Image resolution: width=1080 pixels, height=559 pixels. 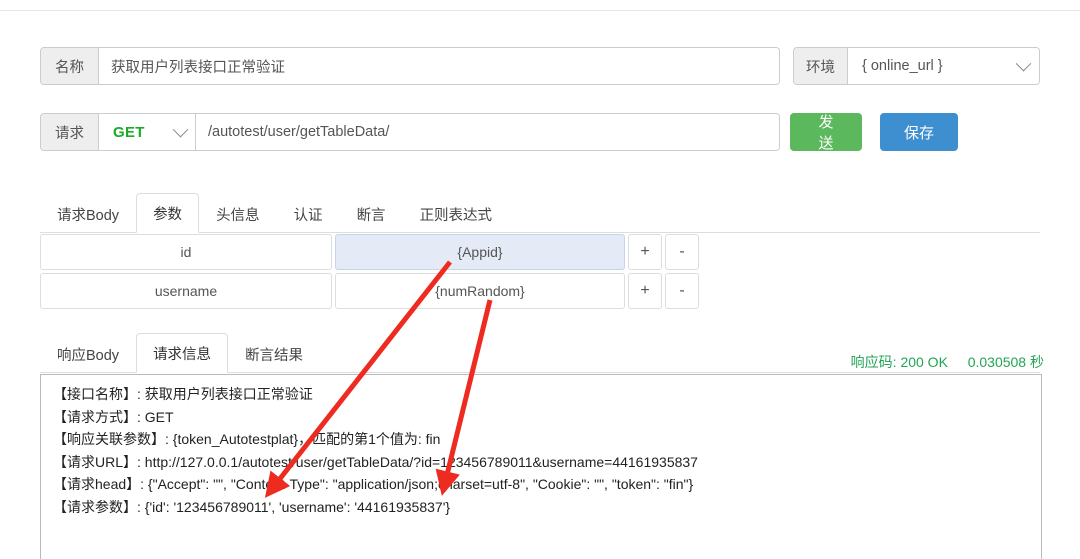 I want to click on tab-headers: 头信息, so click(x=238, y=213).